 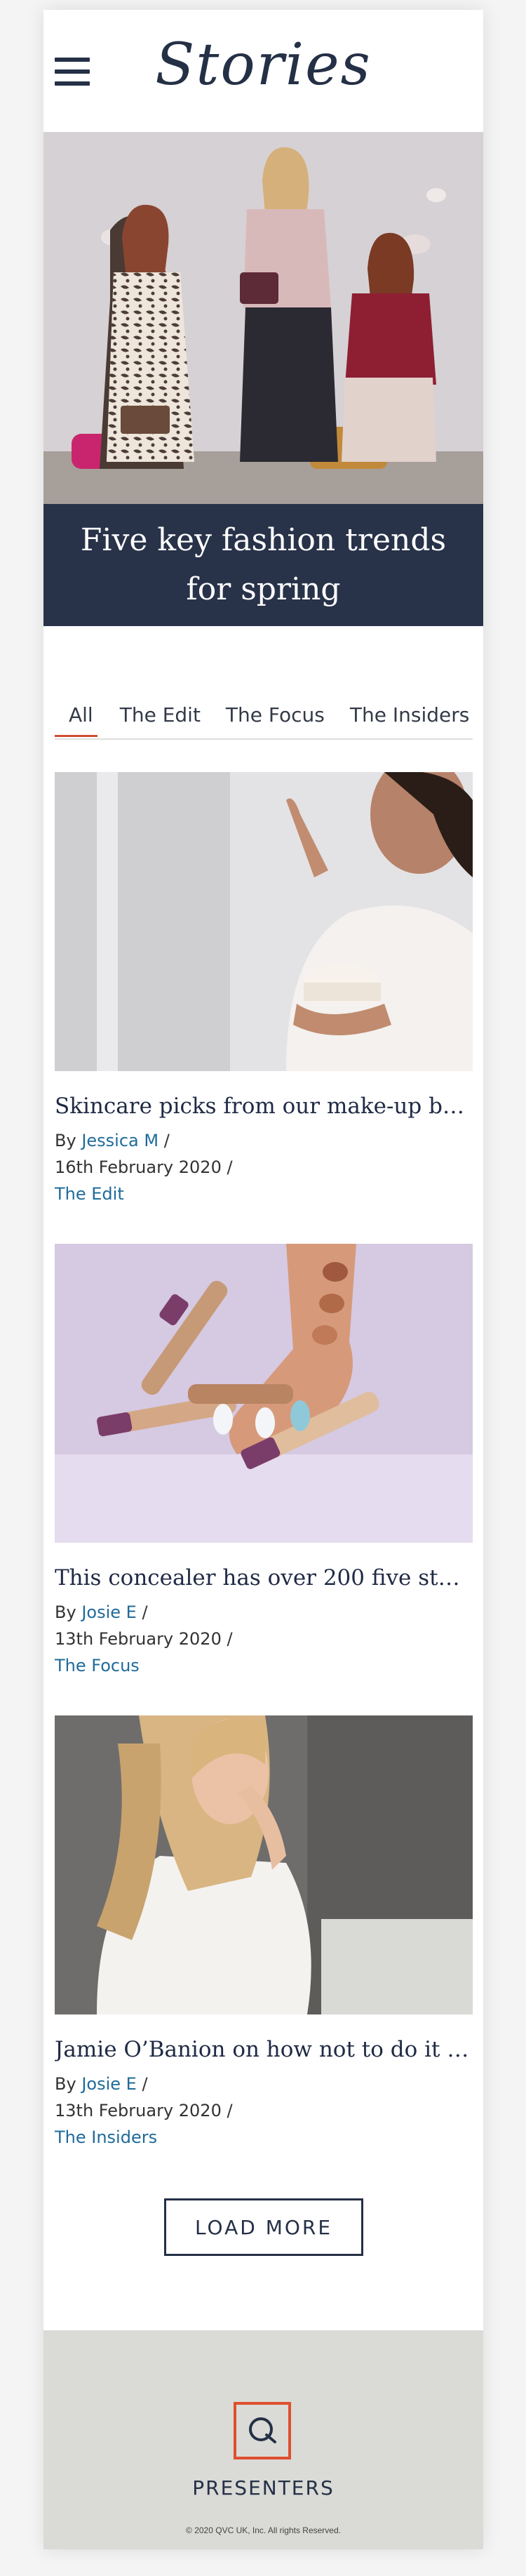 I want to click on hero-title: Five key fashion trends for spring, so click(x=263, y=565).